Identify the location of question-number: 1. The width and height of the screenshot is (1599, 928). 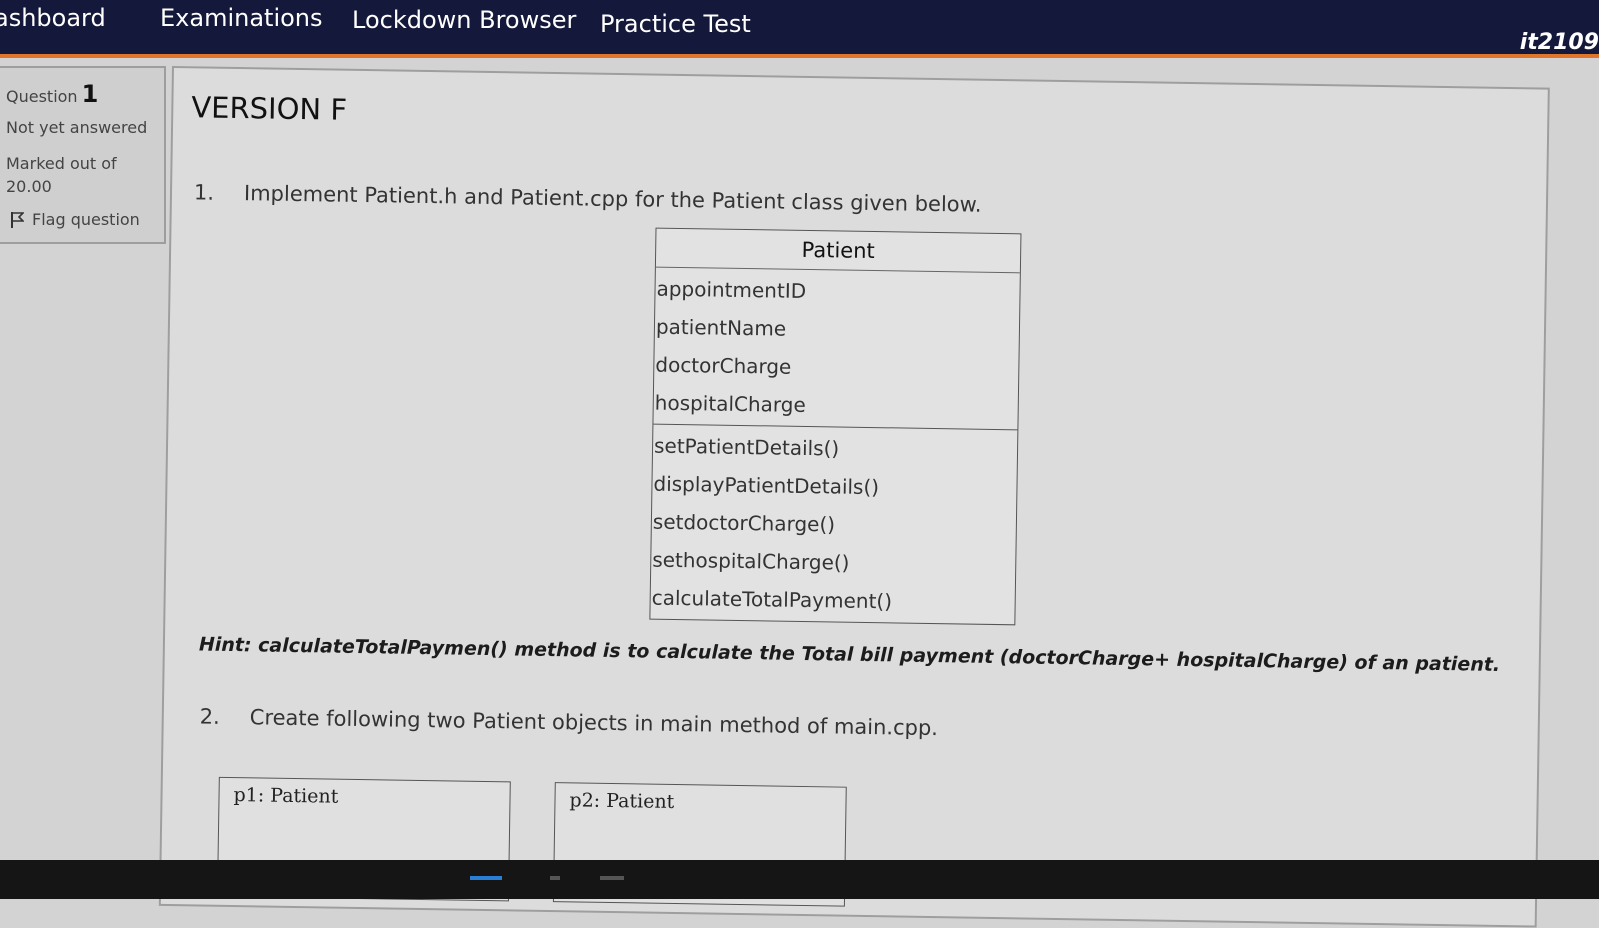
(90, 94).